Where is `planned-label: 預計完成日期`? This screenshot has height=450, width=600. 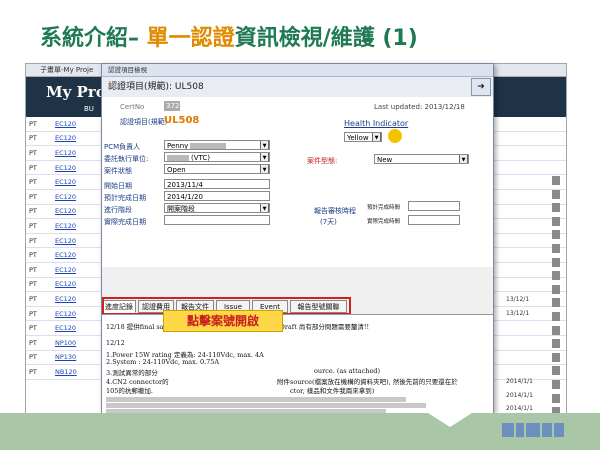
planned-label: 預計完成日期 is located at coordinates (125, 198).